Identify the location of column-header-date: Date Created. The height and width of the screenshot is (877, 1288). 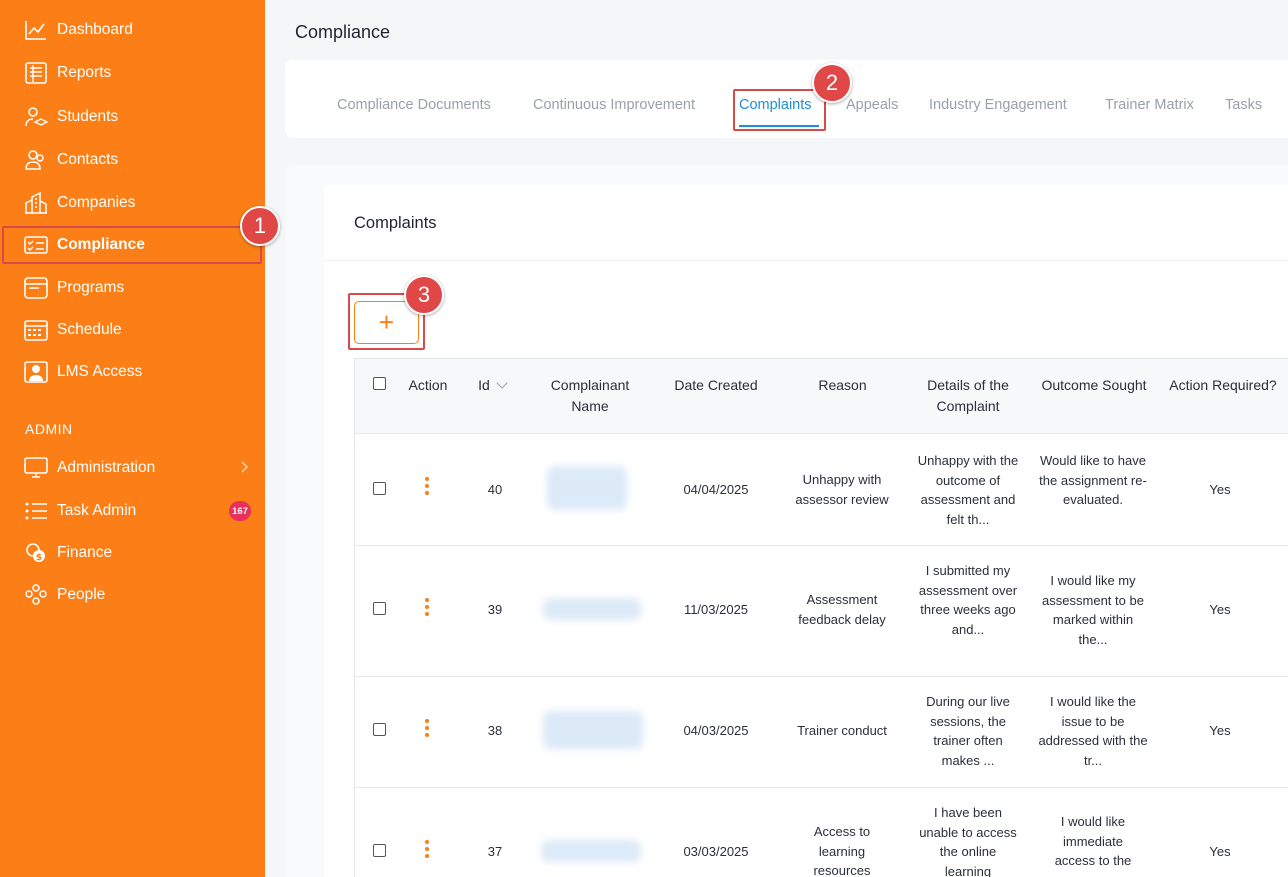
(716, 385).